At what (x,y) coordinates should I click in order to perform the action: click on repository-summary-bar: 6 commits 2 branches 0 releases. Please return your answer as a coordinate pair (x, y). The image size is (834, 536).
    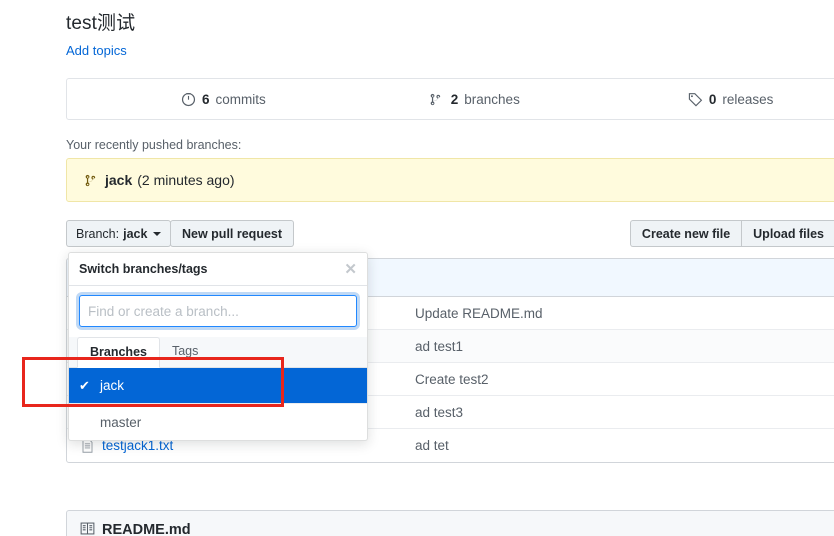
    Looking at the image, I should click on (450, 99).